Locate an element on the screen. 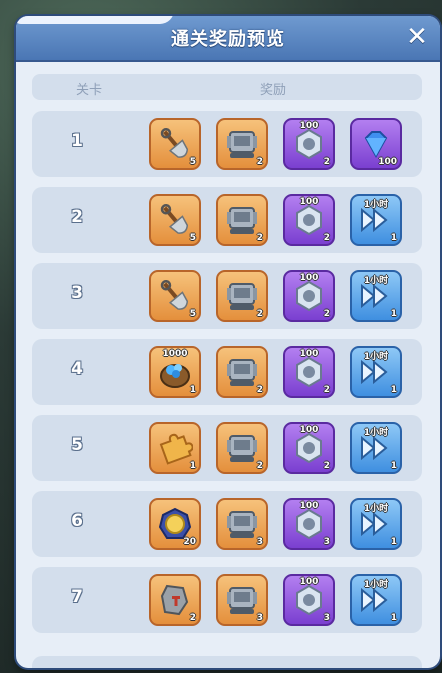 This screenshot has height=673, width=442. table-row: 2 5 2 100 2 1小时 1 is located at coordinates (227, 220).